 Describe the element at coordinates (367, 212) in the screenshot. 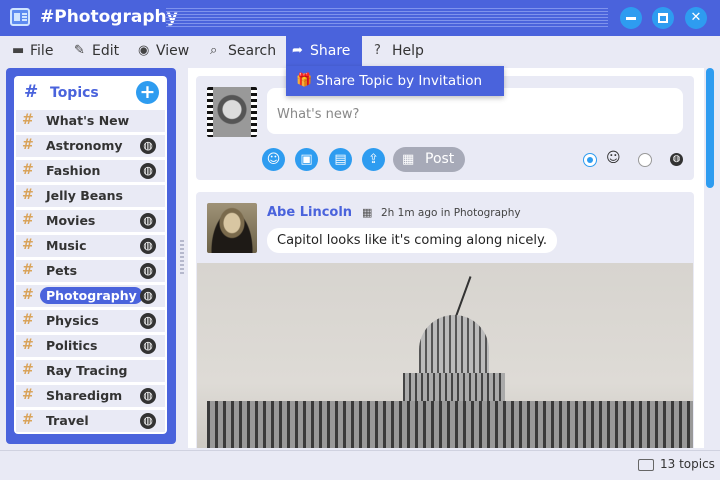

I see `calendar-icon: ▦` at that location.